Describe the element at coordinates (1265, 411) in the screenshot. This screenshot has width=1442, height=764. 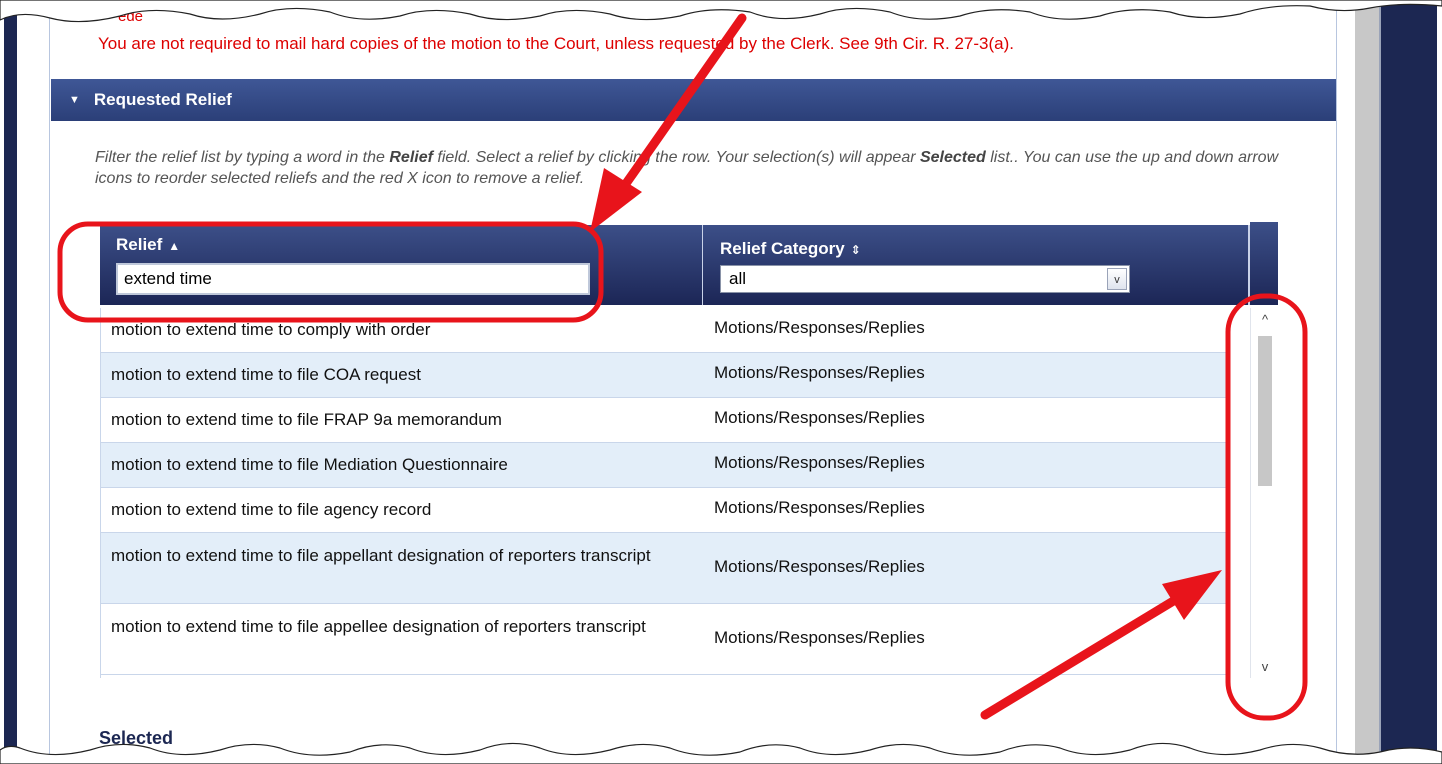
I see `scrollbar-thumb` at that location.